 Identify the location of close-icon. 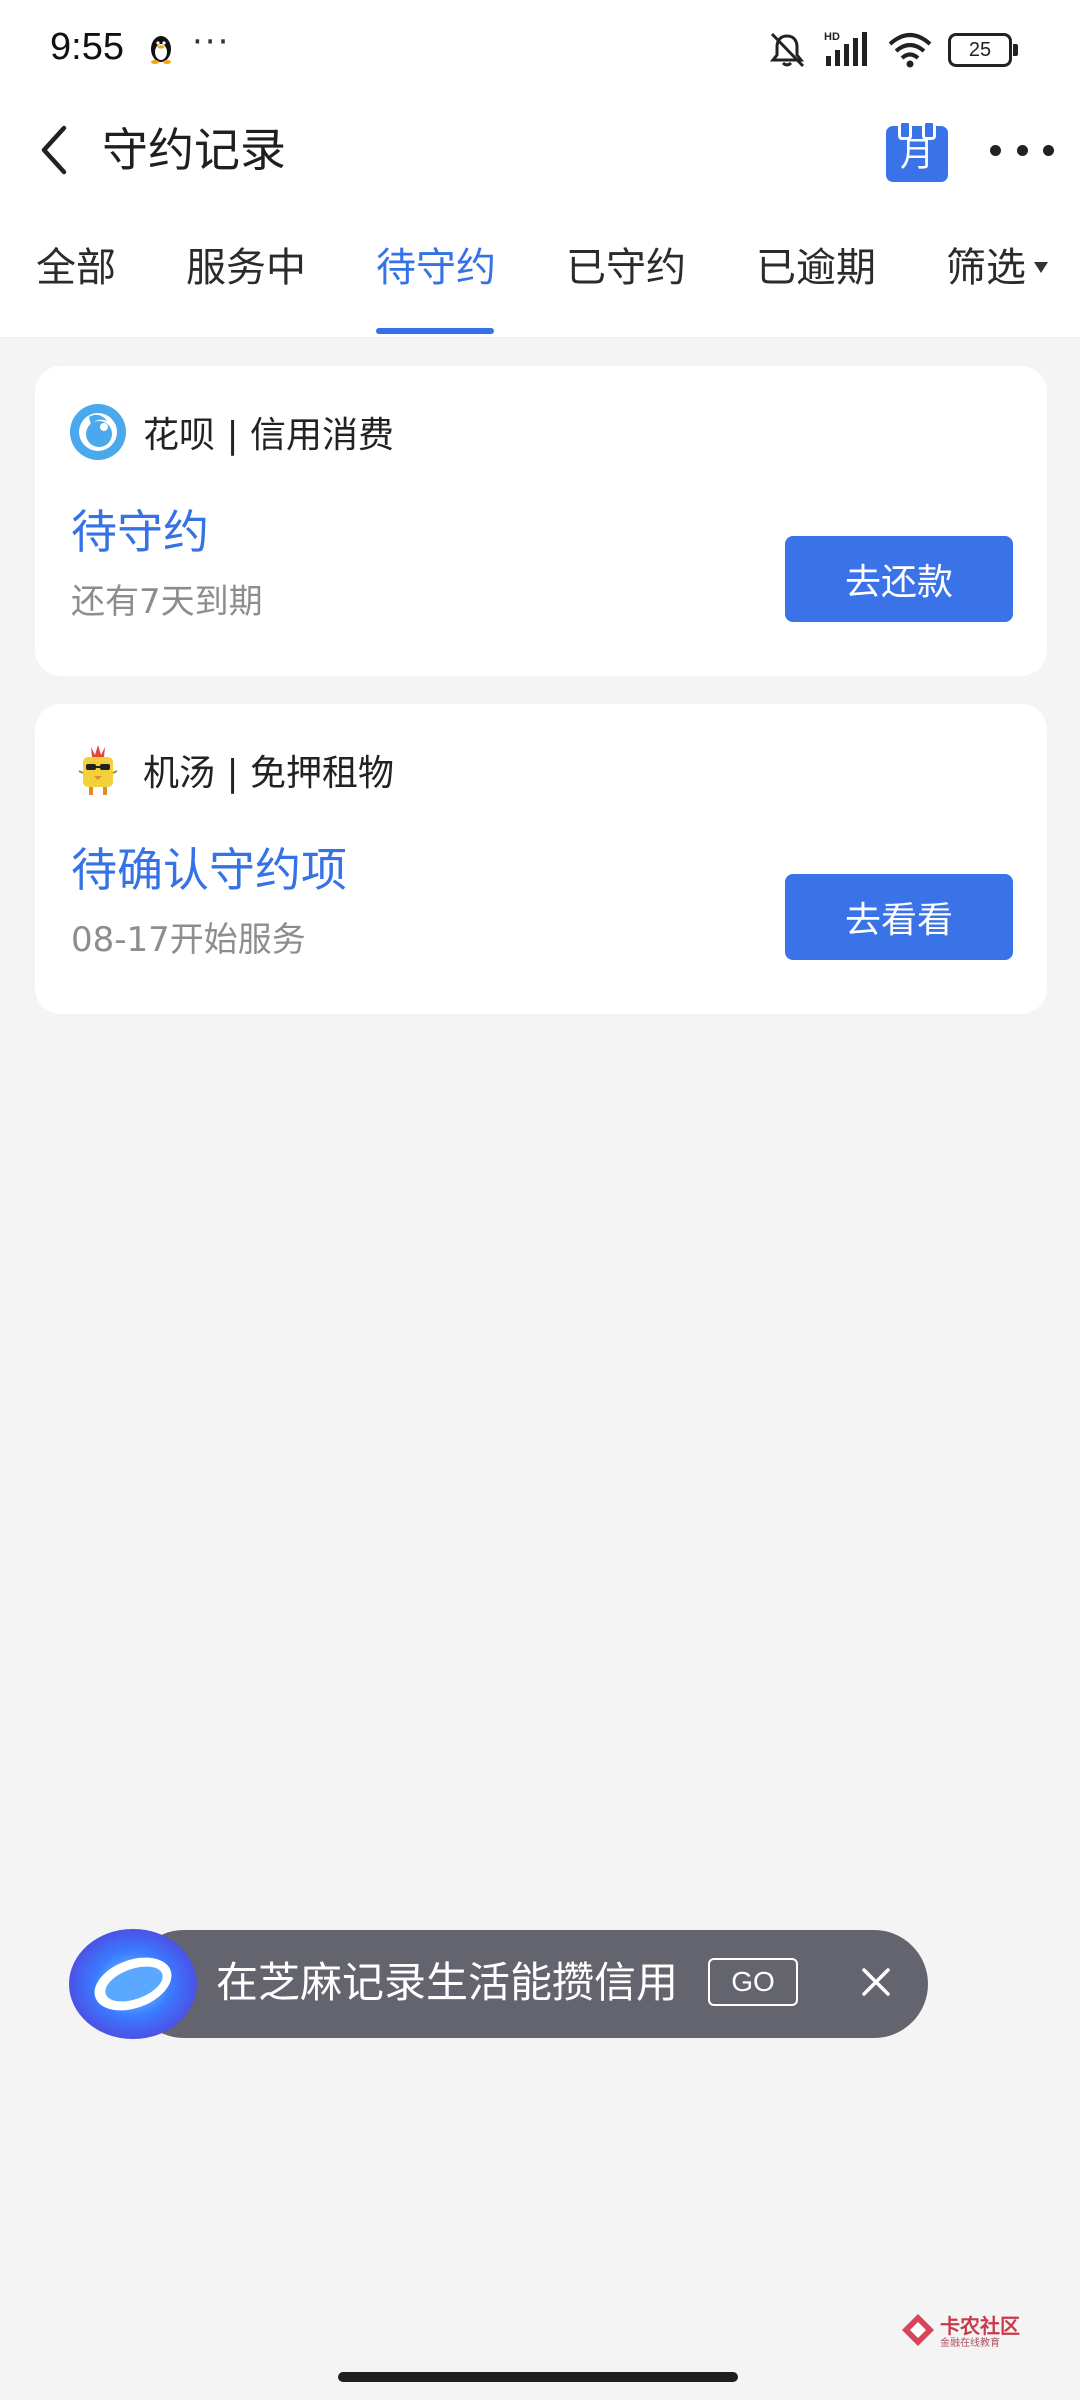
(876, 1982).